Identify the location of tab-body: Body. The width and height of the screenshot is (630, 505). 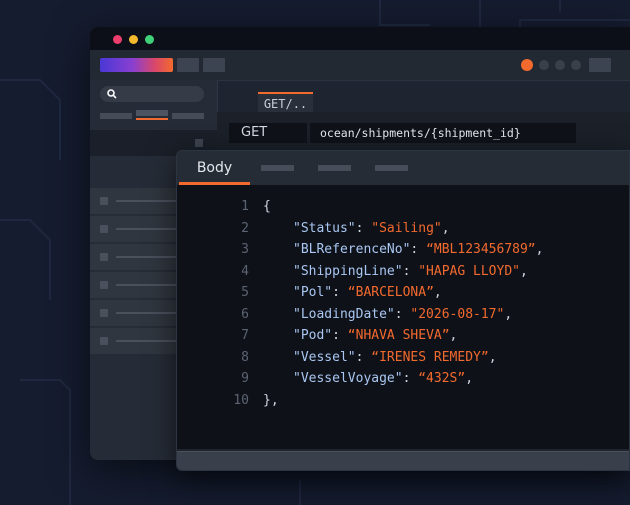
(214, 168).